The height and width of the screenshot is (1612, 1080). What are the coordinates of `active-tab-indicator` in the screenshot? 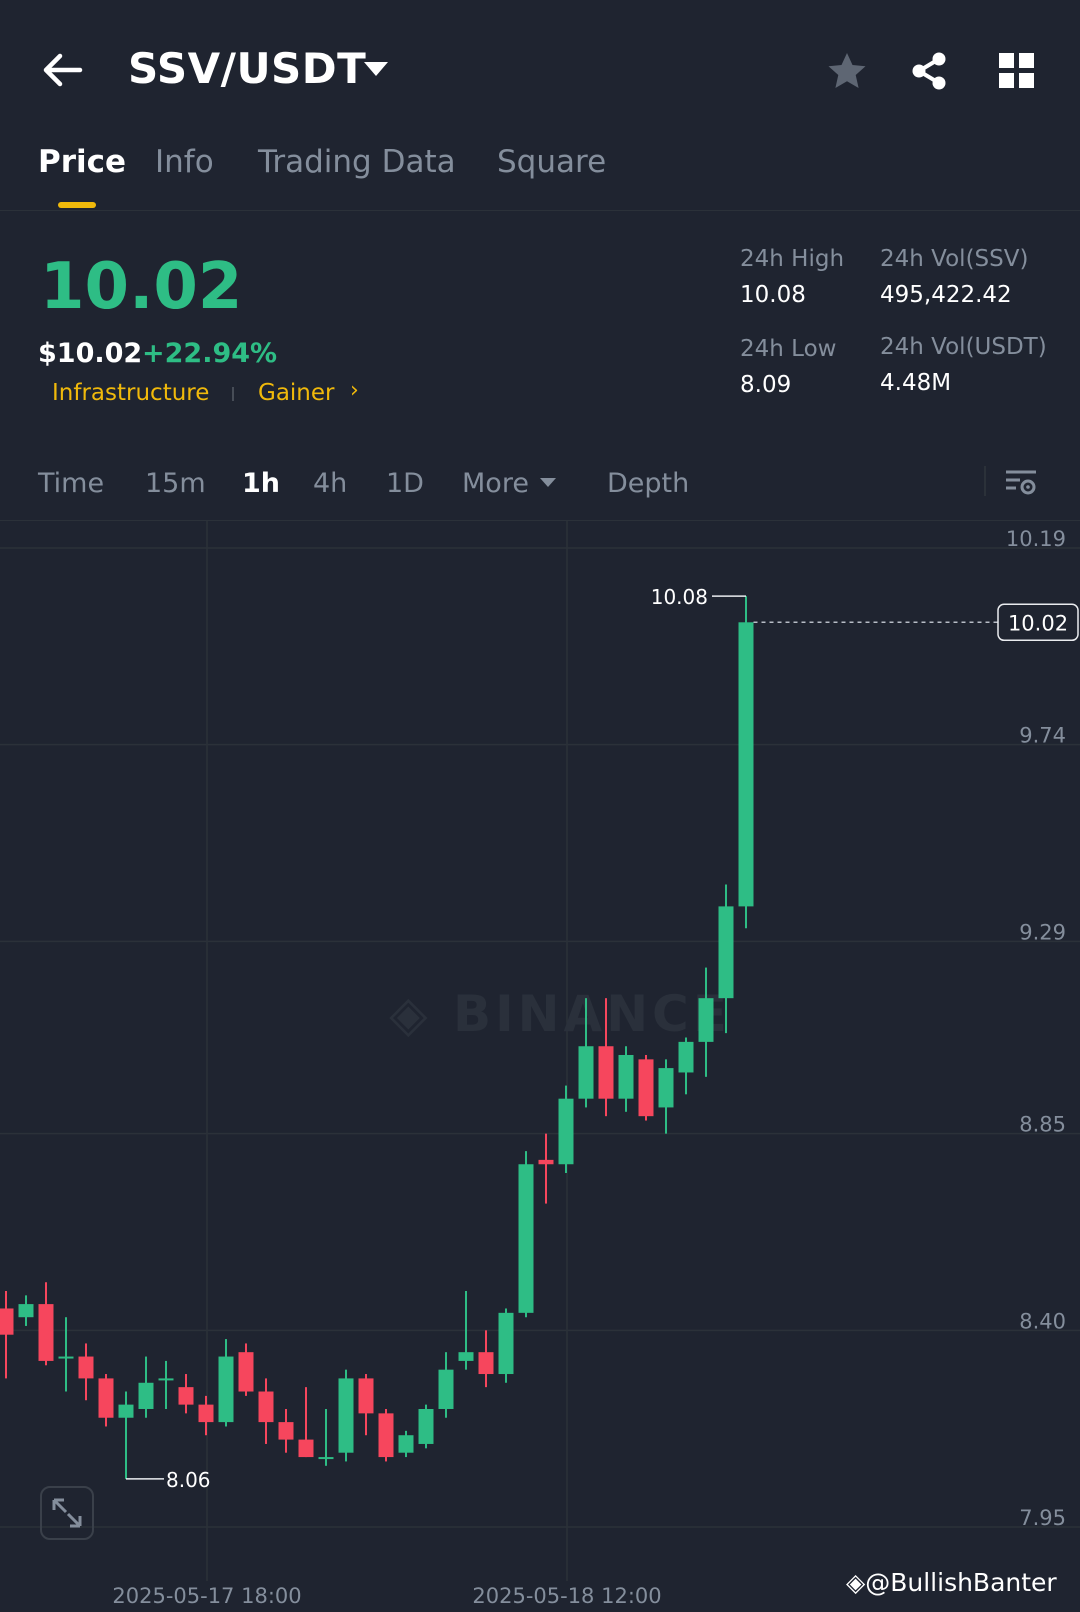 It's located at (77, 205).